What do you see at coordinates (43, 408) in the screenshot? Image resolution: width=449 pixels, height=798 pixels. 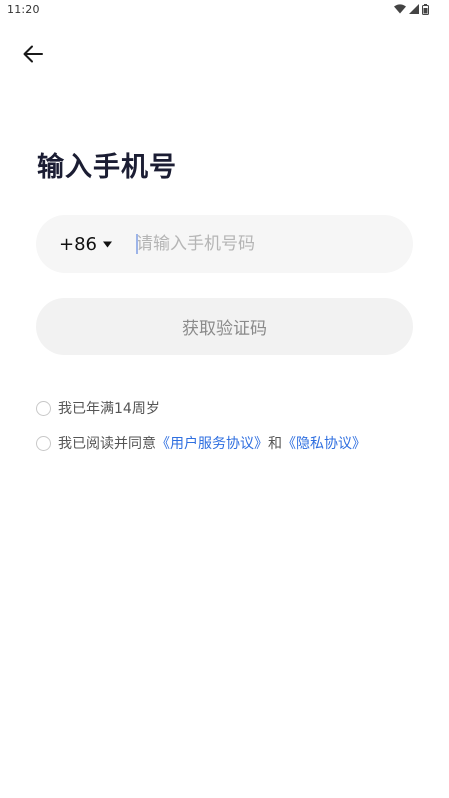 I see `age-checkbox` at bounding box center [43, 408].